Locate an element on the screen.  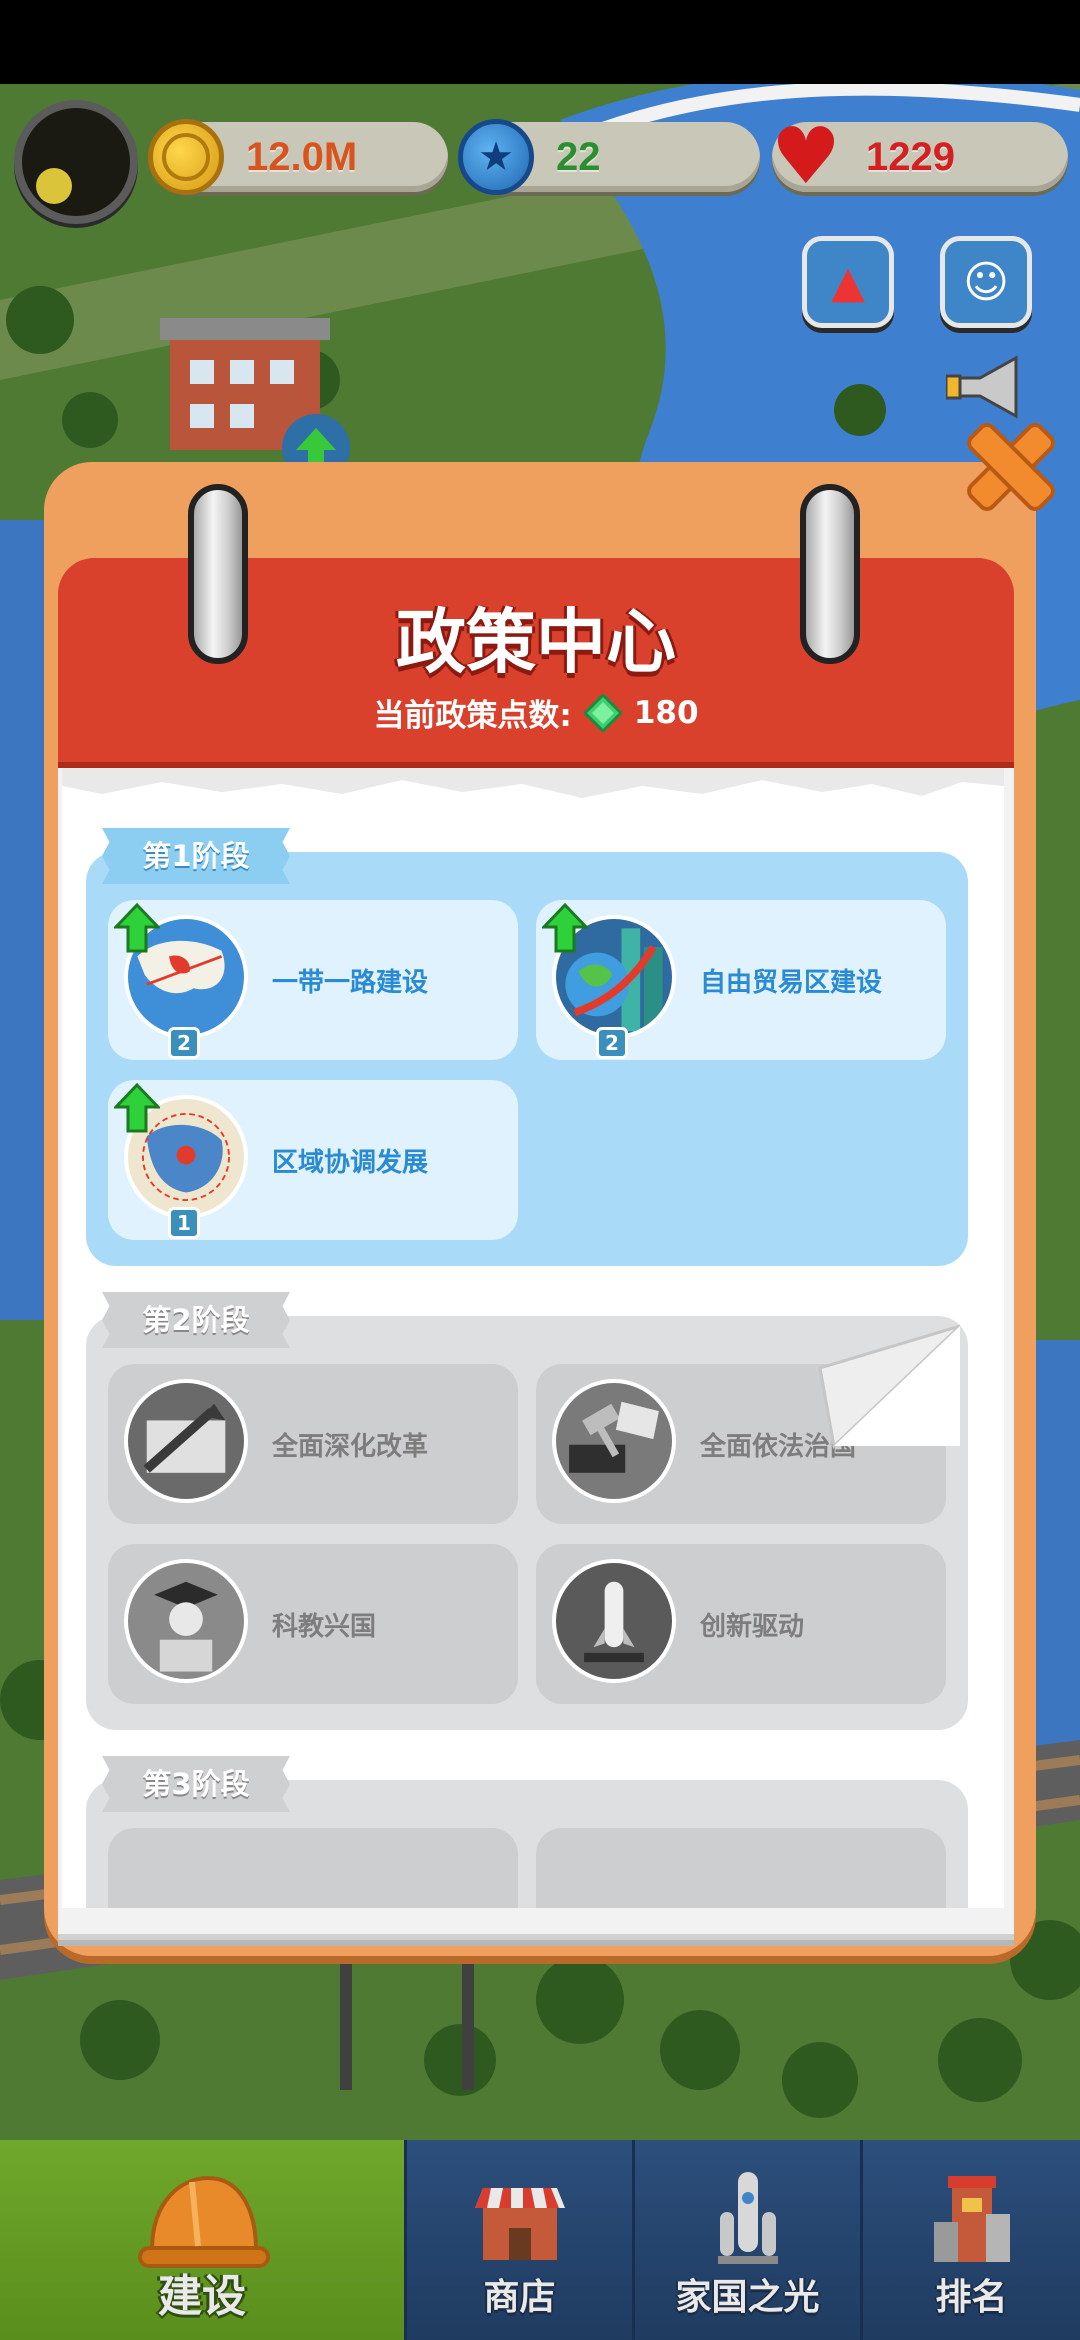
page-curl-decoration is located at coordinates (889, 1387).